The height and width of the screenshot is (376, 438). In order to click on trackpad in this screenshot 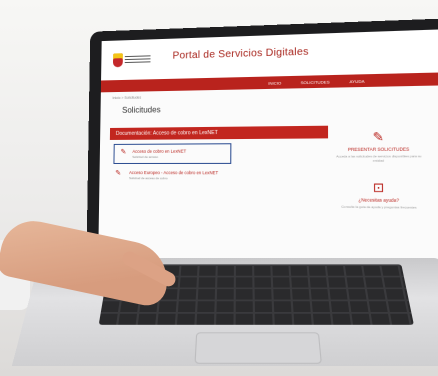, I will do `click(257, 347)`.